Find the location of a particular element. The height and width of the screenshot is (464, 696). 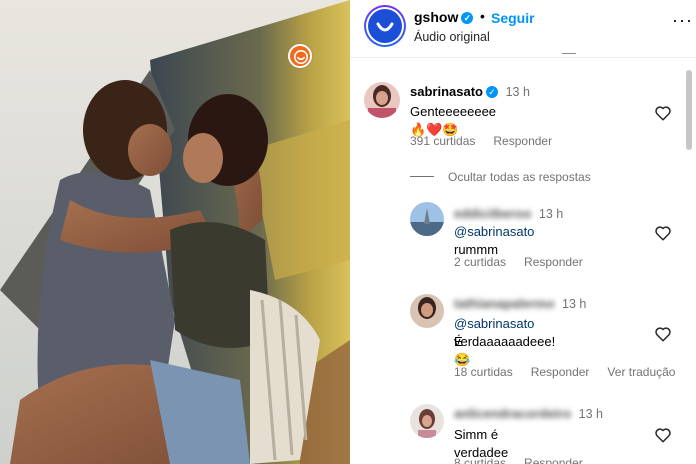

likes-count: 391 curtidas is located at coordinates (442, 141).